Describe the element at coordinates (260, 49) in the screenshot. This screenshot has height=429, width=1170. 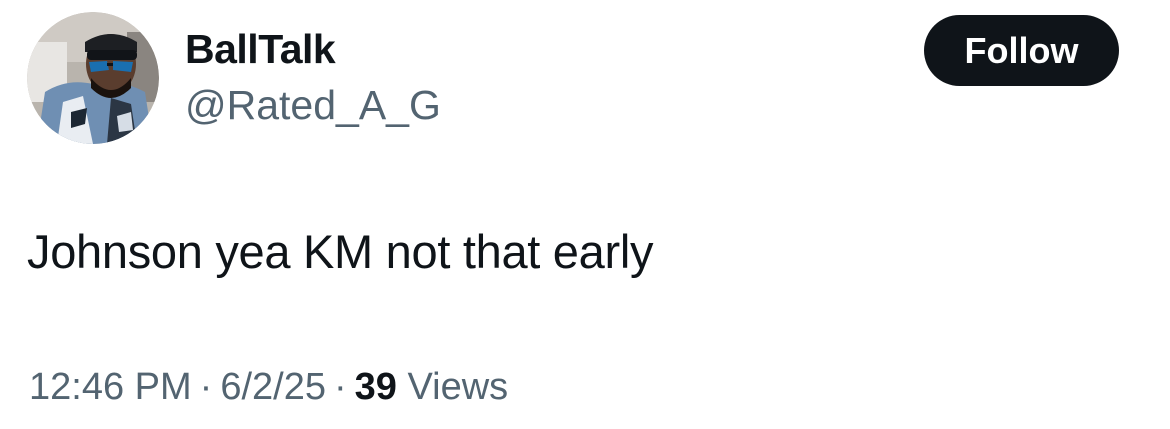
I see `author-display-name: BallTalk` at that location.